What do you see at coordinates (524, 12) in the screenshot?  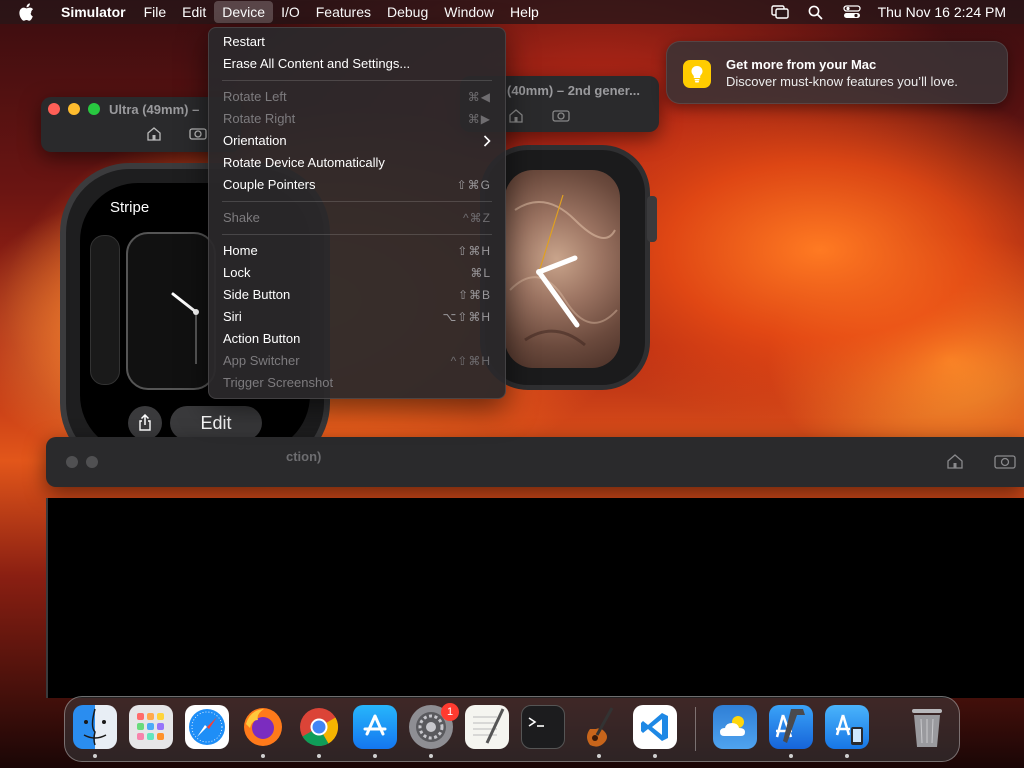 I see `menu-help: Help` at bounding box center [524, 12].